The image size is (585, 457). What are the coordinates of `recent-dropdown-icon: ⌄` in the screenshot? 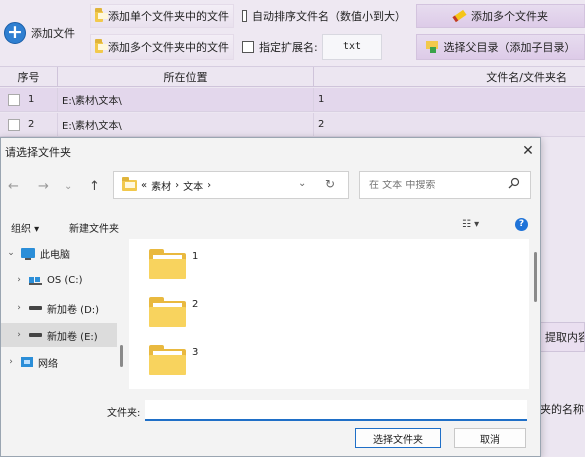 It's located at (68, 186).